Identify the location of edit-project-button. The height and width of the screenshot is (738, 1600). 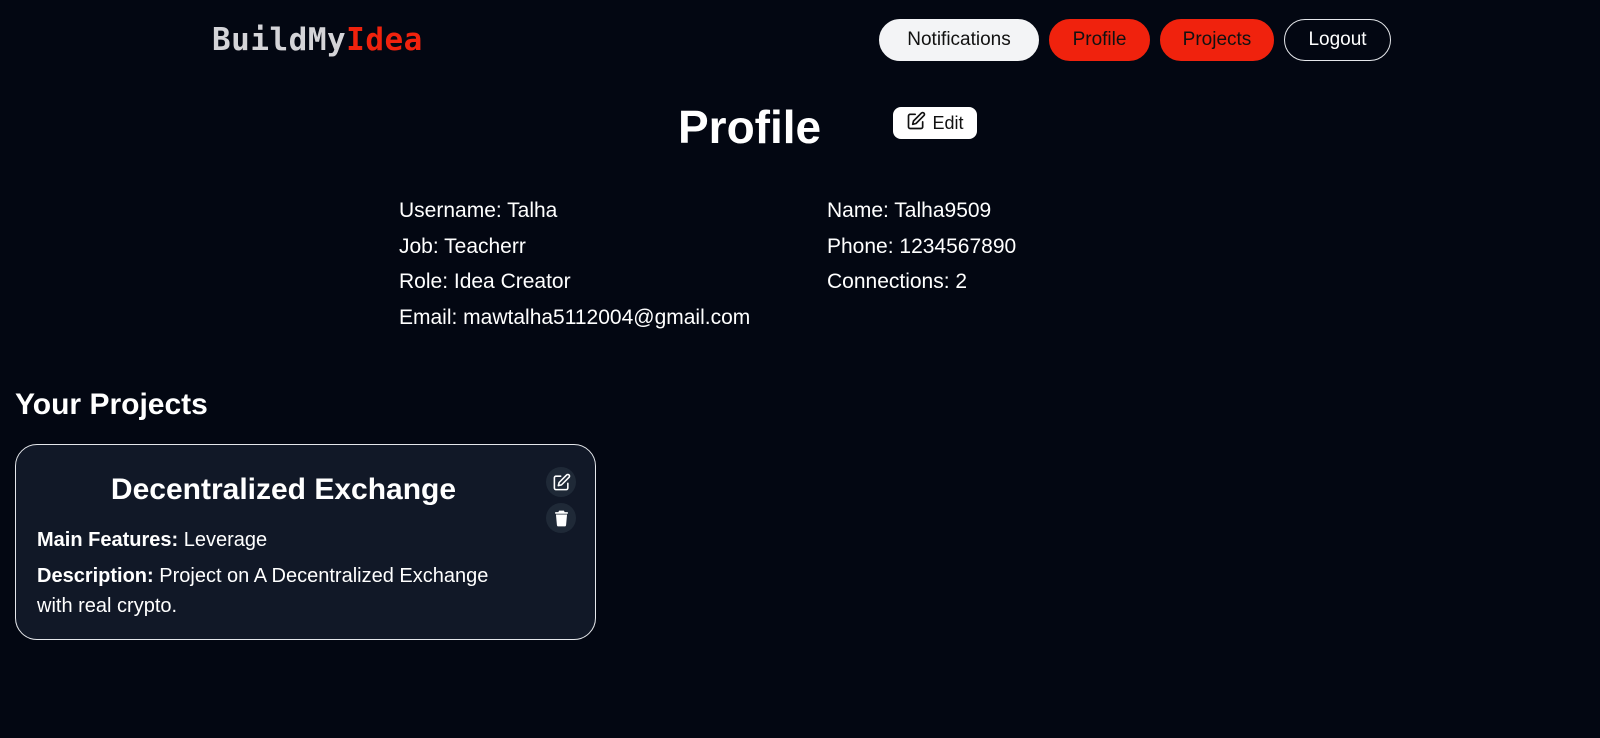
(561, 482).